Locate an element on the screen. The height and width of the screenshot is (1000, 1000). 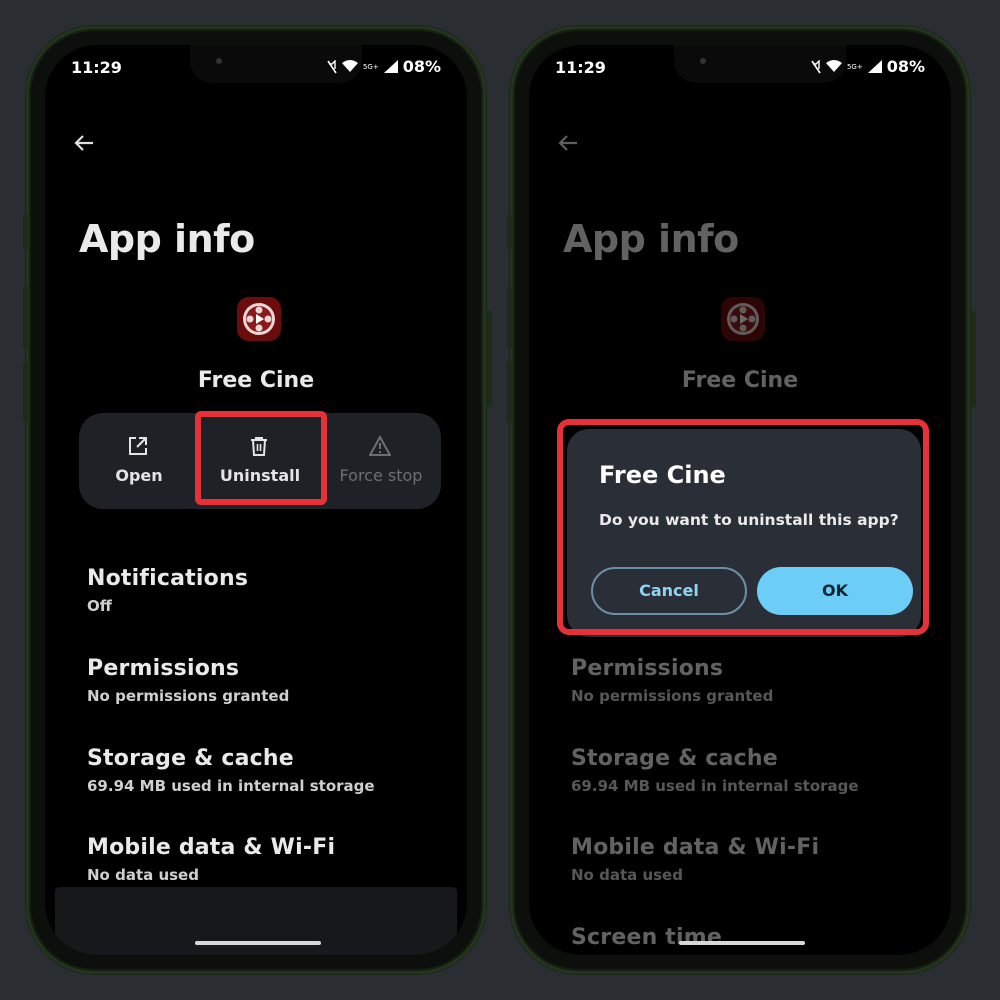
setting-title: Screen time is located at coordinates (647, 937).